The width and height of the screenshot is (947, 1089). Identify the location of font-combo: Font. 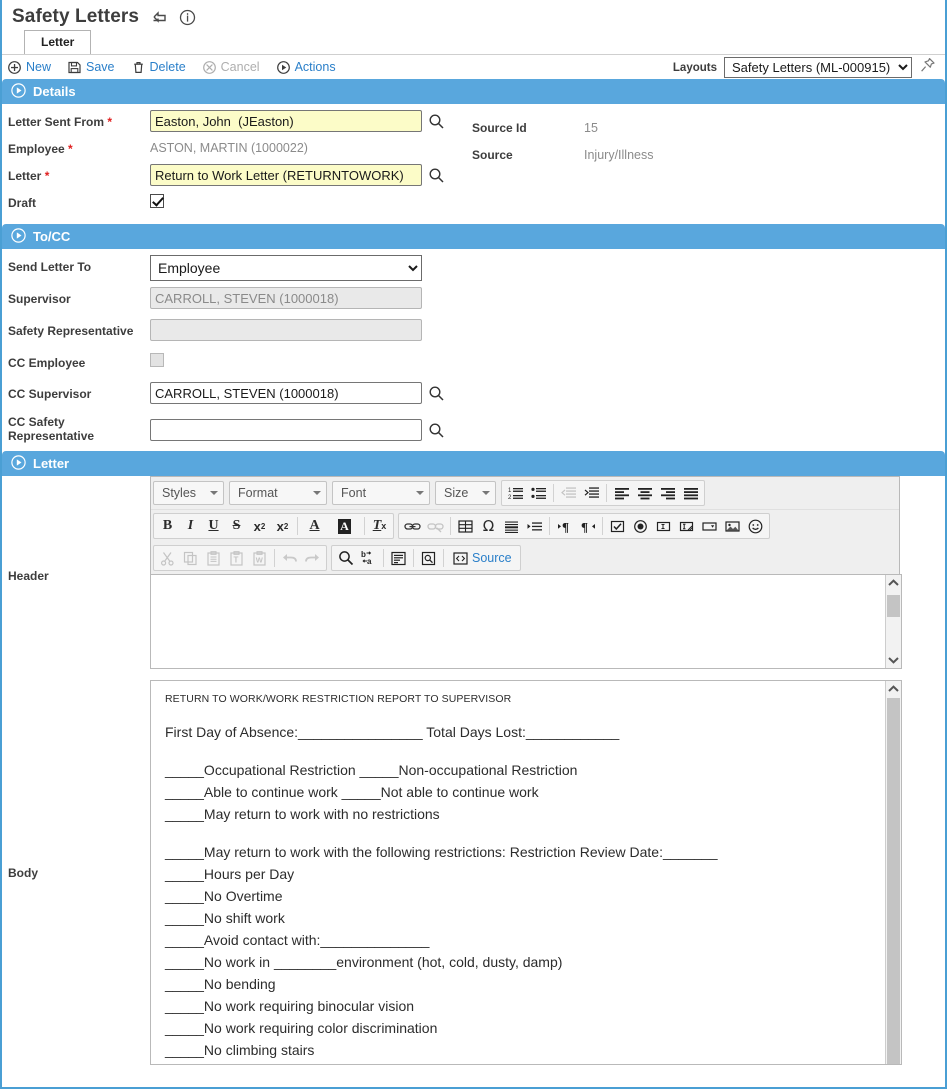
(381, 493).